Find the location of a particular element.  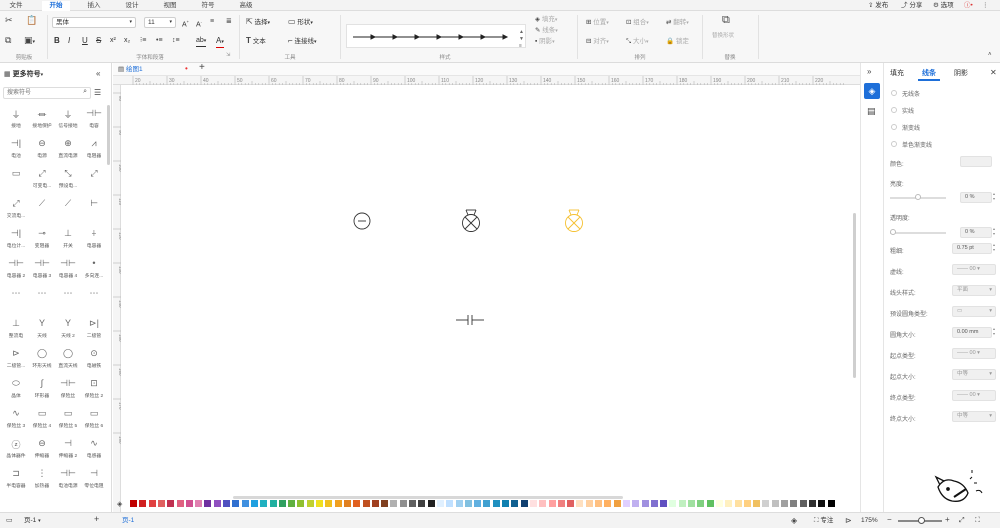

radio-no-line is located at coordinates (894, 93).